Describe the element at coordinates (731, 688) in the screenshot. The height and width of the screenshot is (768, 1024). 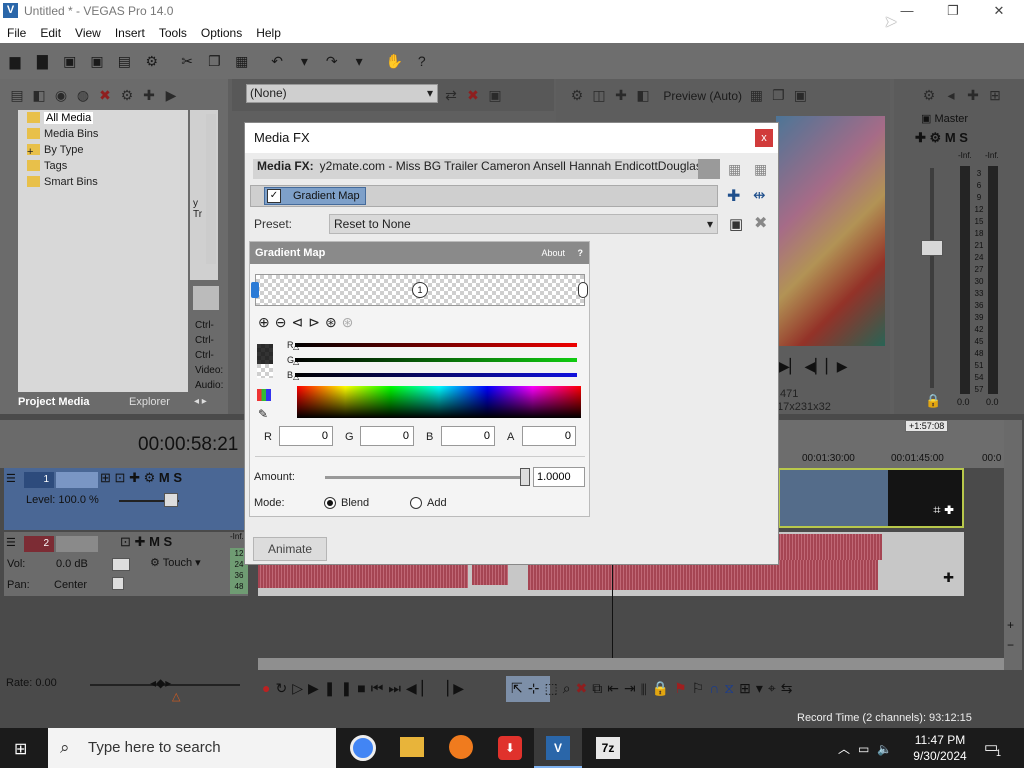
I see `auto-crossfade-icon: ⧖` at that location.